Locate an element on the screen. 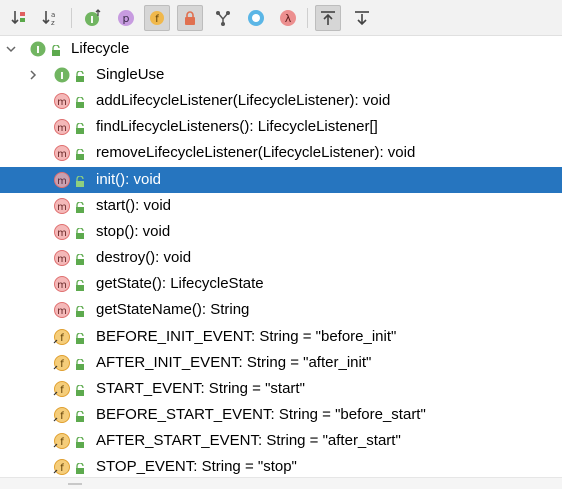 The height and width of the screenshot is (489, 562). svg-text: p is located at coordinates (126, 18).